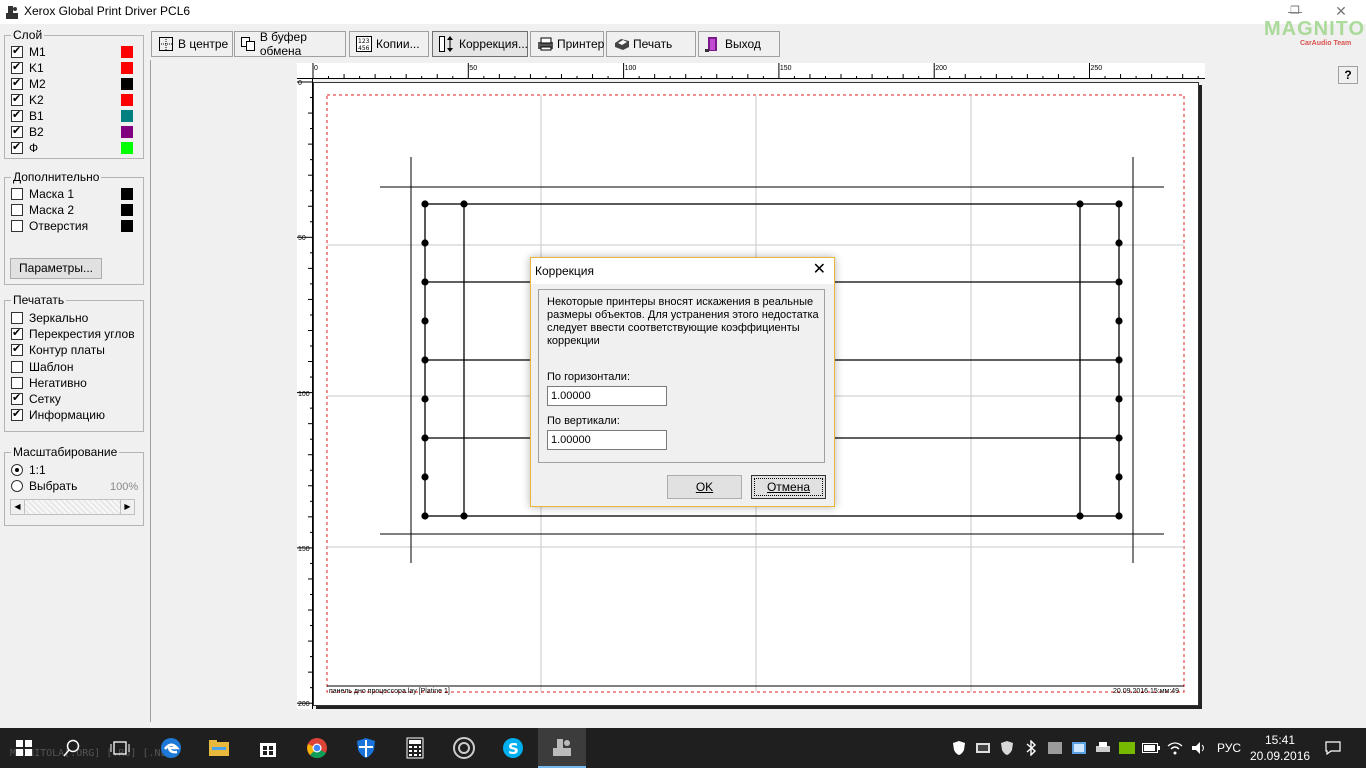 The height and width of the screenshot is (768, 1366). Describe the element at coordinates (1055, 748) in the screenshot. I see `device-tray-icon` at that location.